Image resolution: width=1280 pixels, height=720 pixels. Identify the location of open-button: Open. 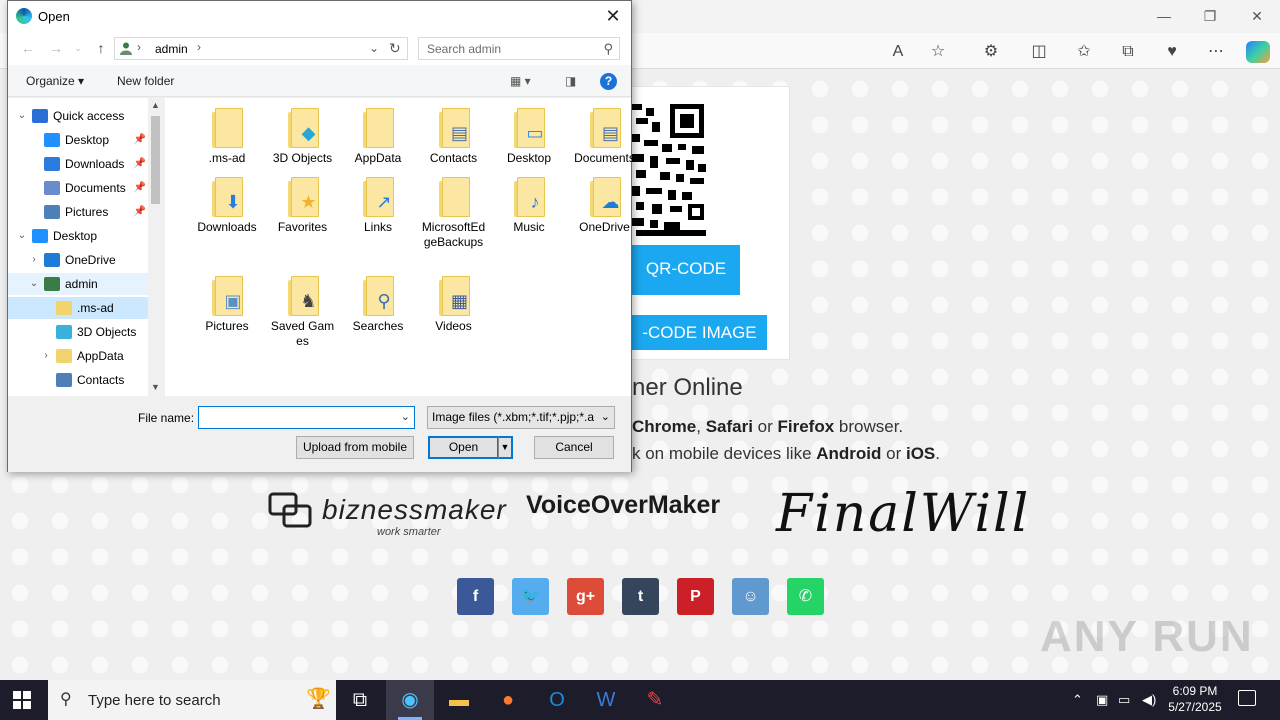
(463, 447).